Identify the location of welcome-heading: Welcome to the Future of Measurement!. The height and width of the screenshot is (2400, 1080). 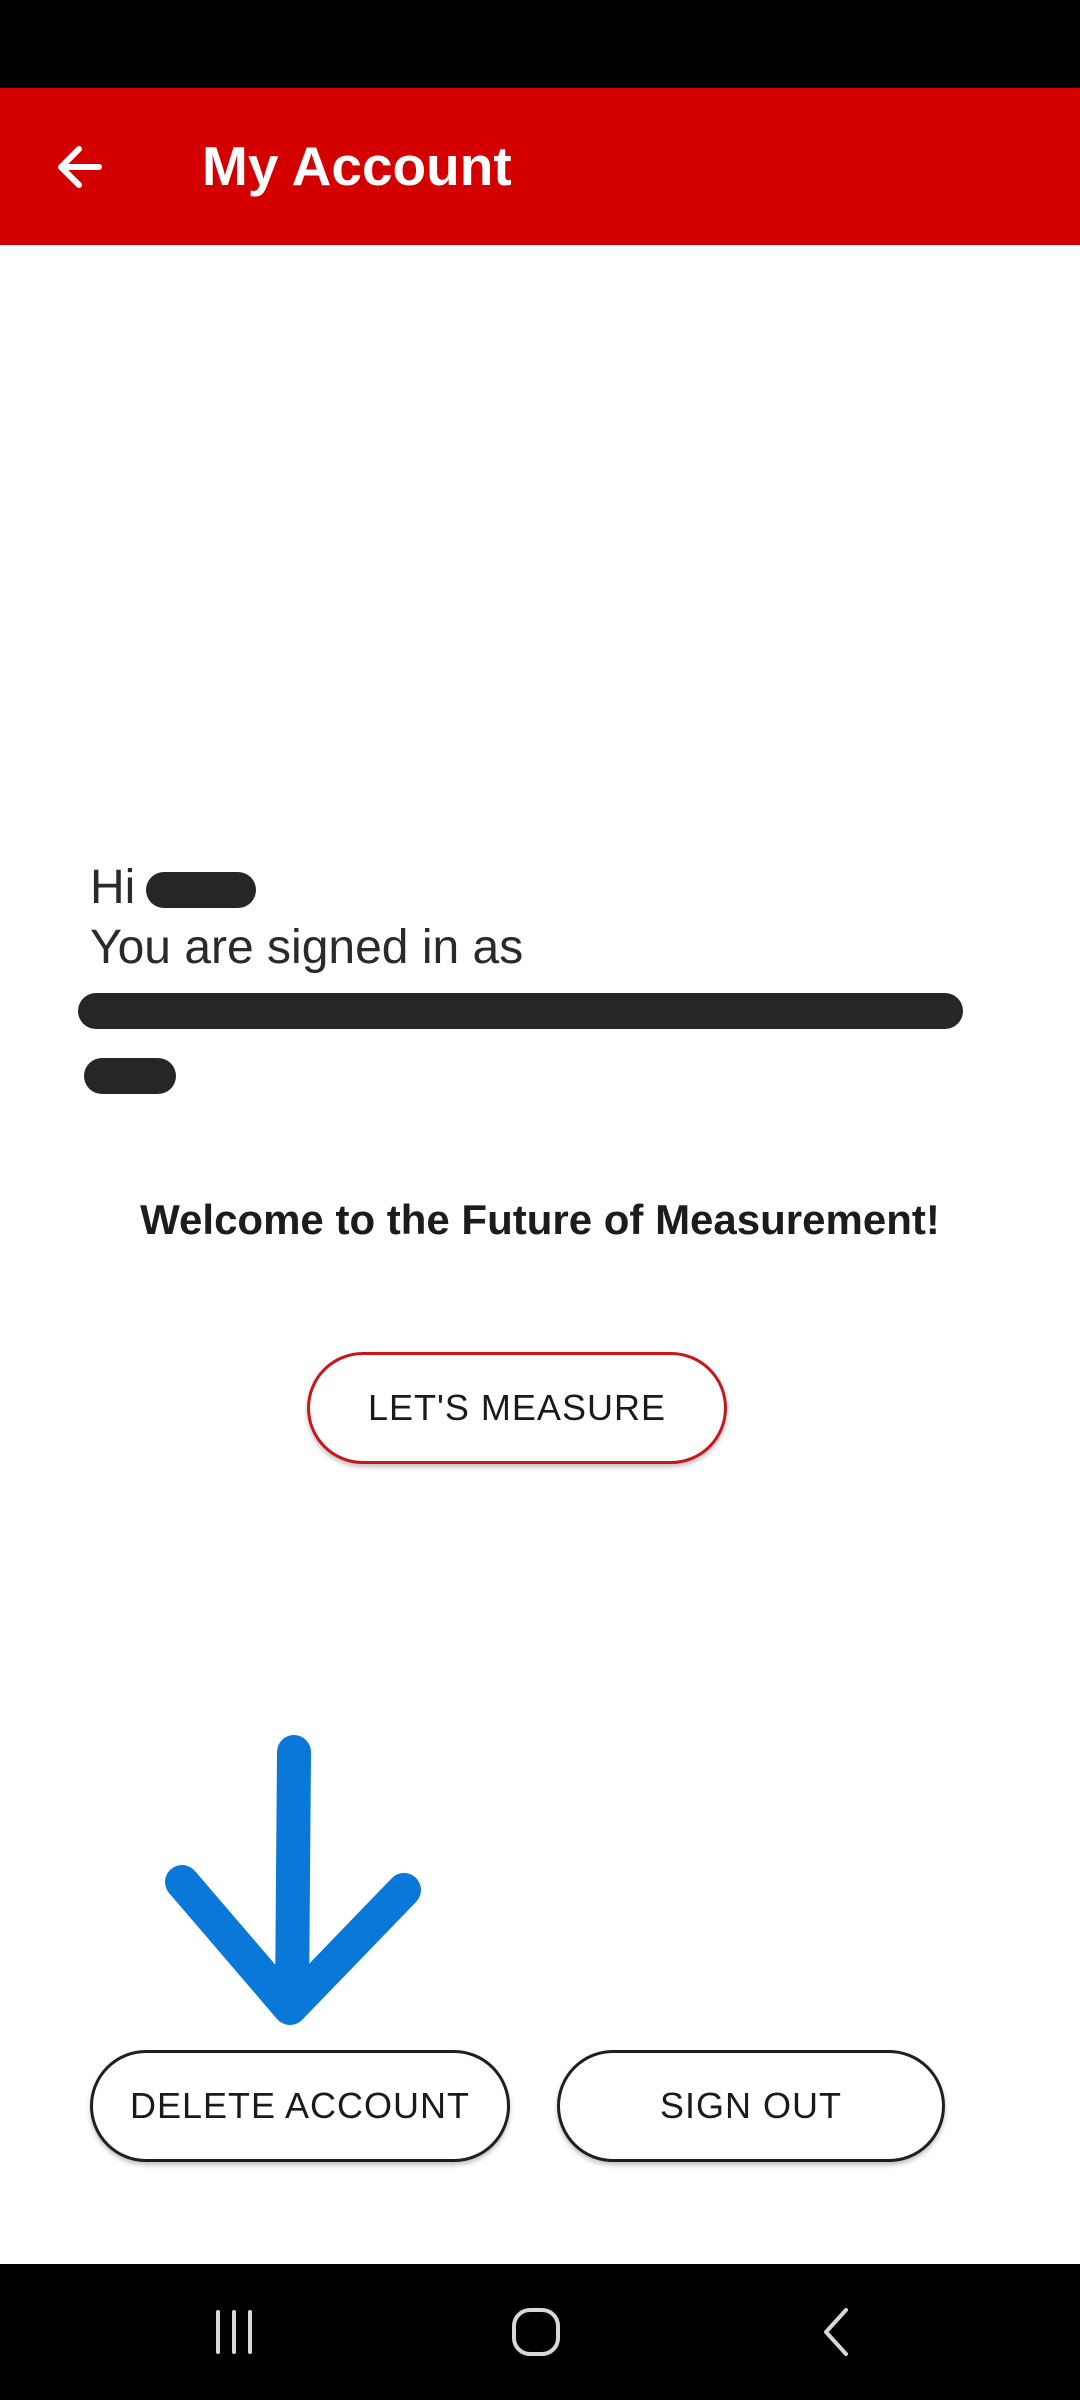
(540, 1219).